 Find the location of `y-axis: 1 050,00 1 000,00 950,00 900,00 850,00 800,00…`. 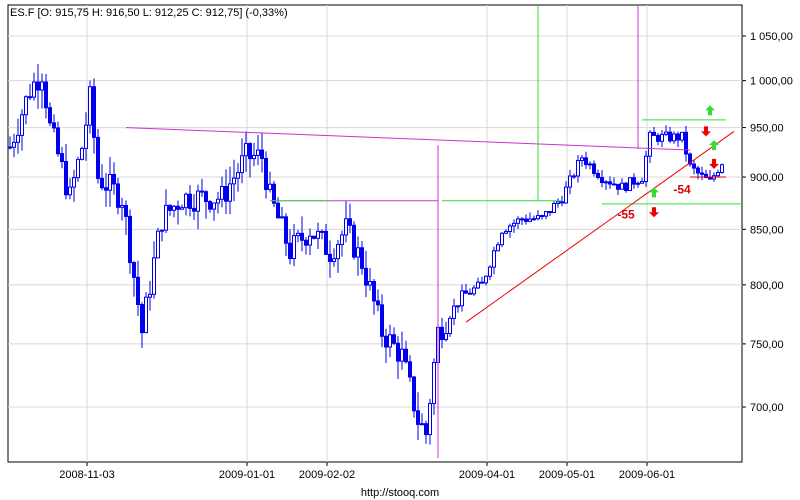

y-axis: 1 050,00 1 000,00 950,00 900,00 850,00 800,00… is located at coordinates (767, 222).